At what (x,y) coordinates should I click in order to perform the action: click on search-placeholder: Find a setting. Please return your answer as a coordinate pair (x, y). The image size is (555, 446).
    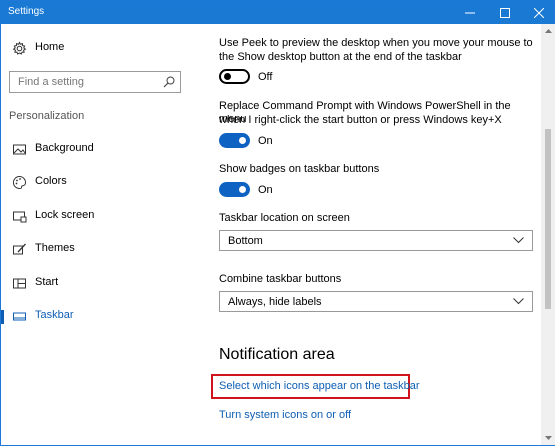
    Looking at the image, I should click on (51, 82).